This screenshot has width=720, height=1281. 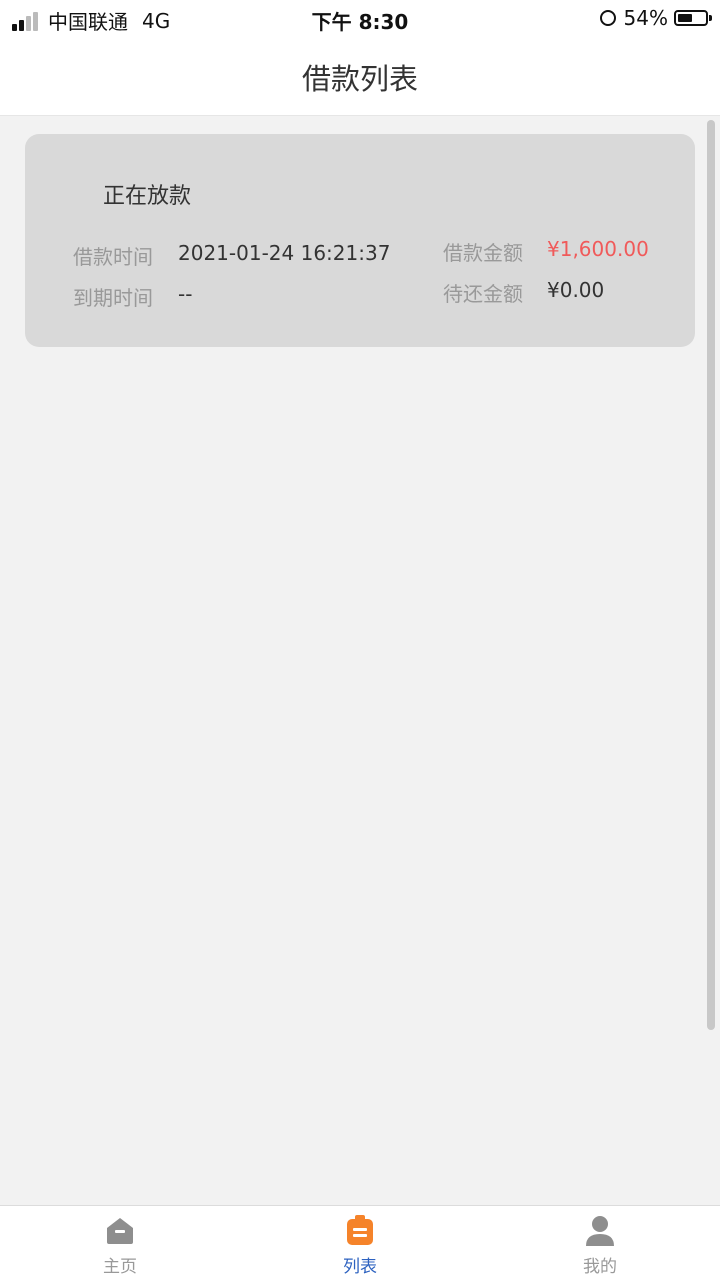 What do you see at coordinates (147, 196) in the screenshot?
I see `loan-status: 正在放款` at bounding box center [147, 196].